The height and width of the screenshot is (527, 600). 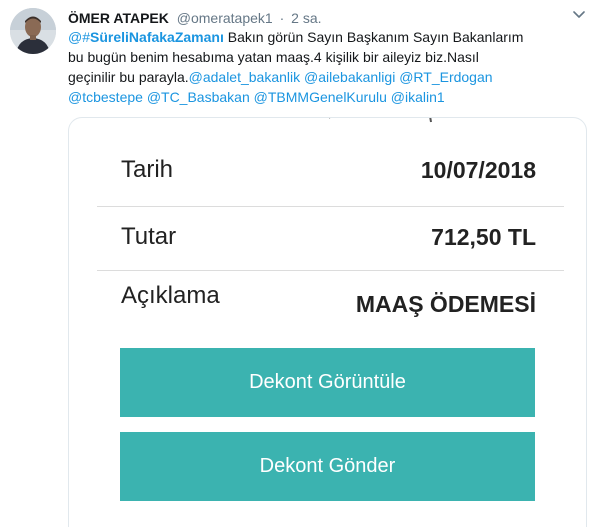 I want to click on profile-photo-icon, so click(x=33, y=31).